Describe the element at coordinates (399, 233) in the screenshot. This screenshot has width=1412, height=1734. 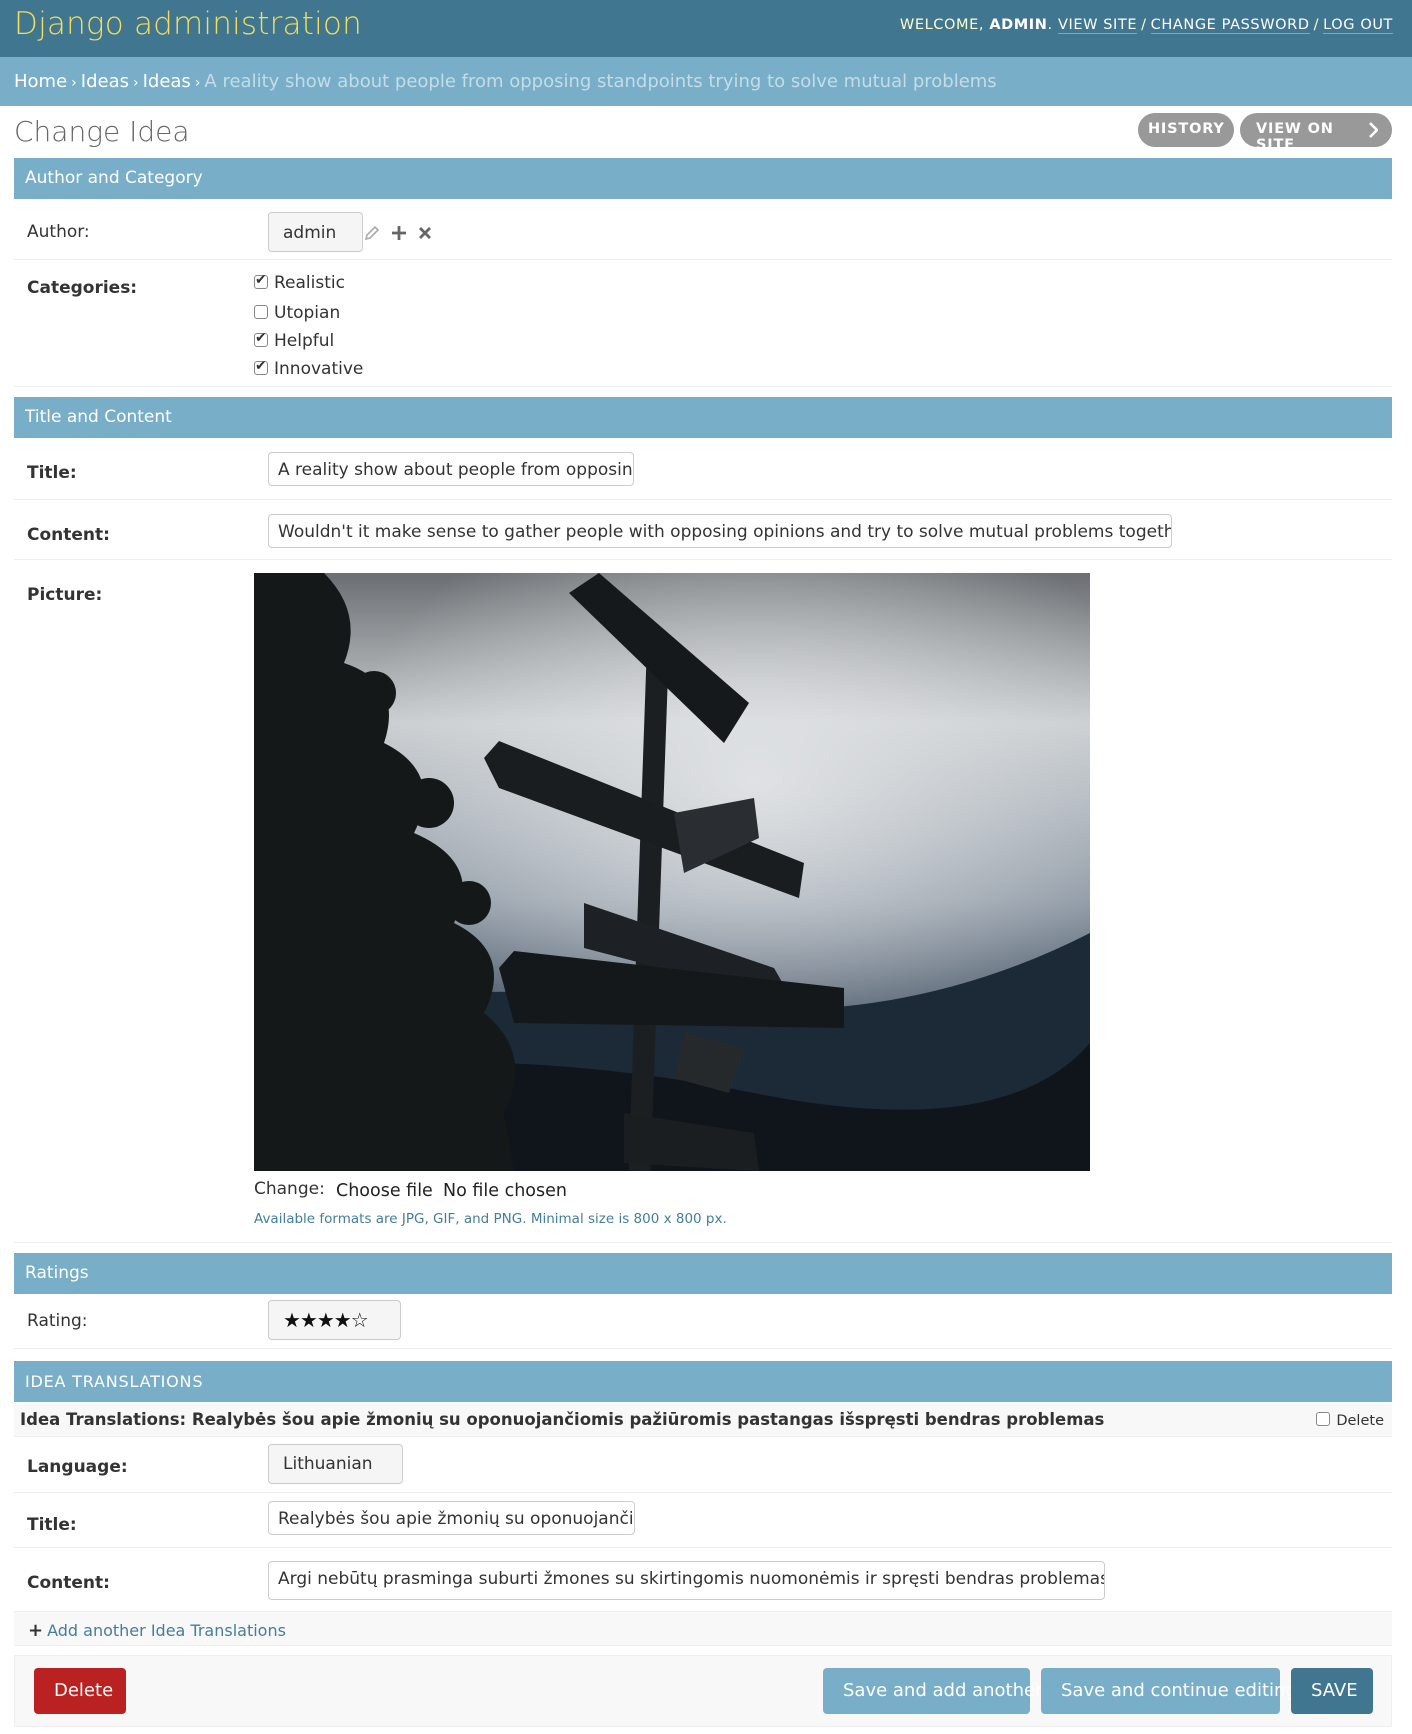
I see `add-plus-icon` at that location.